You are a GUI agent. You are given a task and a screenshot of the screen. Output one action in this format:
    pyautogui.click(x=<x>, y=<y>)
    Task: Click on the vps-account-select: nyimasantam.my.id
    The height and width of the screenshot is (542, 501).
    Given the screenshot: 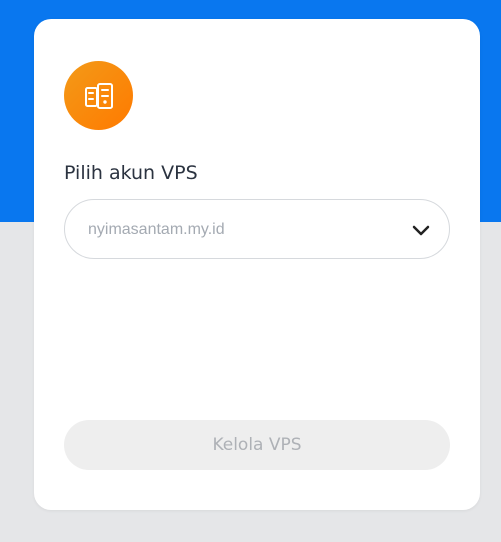 What is the action you would take?
    pyautogui.click(x=257, y=229)
    